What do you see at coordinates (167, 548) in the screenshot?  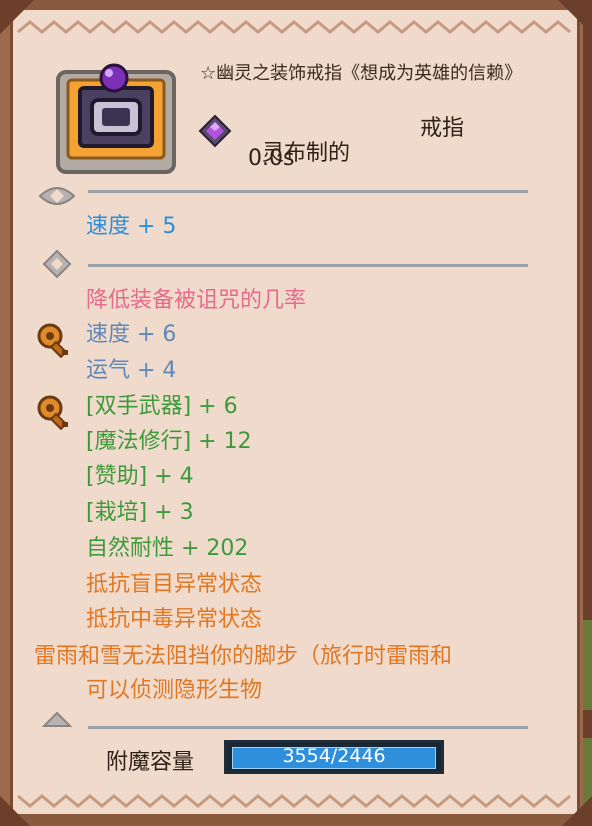 I see `skill-line: 自然耐性 + 202` at bounding box center [167, 548].